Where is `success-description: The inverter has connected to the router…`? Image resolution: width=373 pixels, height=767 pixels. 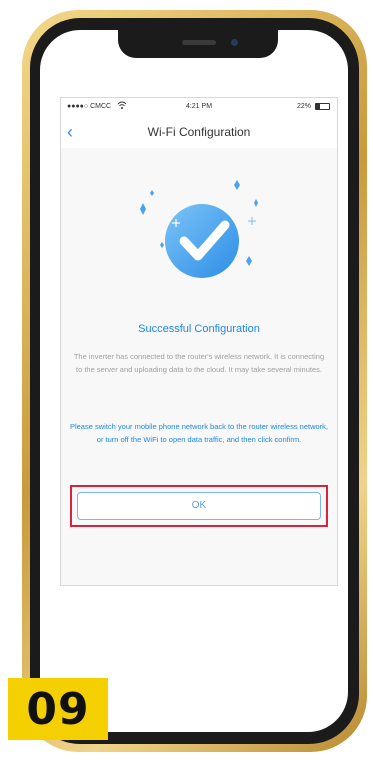 success-description: The inverter has connected to the router… is located at coordinates (199, 363).